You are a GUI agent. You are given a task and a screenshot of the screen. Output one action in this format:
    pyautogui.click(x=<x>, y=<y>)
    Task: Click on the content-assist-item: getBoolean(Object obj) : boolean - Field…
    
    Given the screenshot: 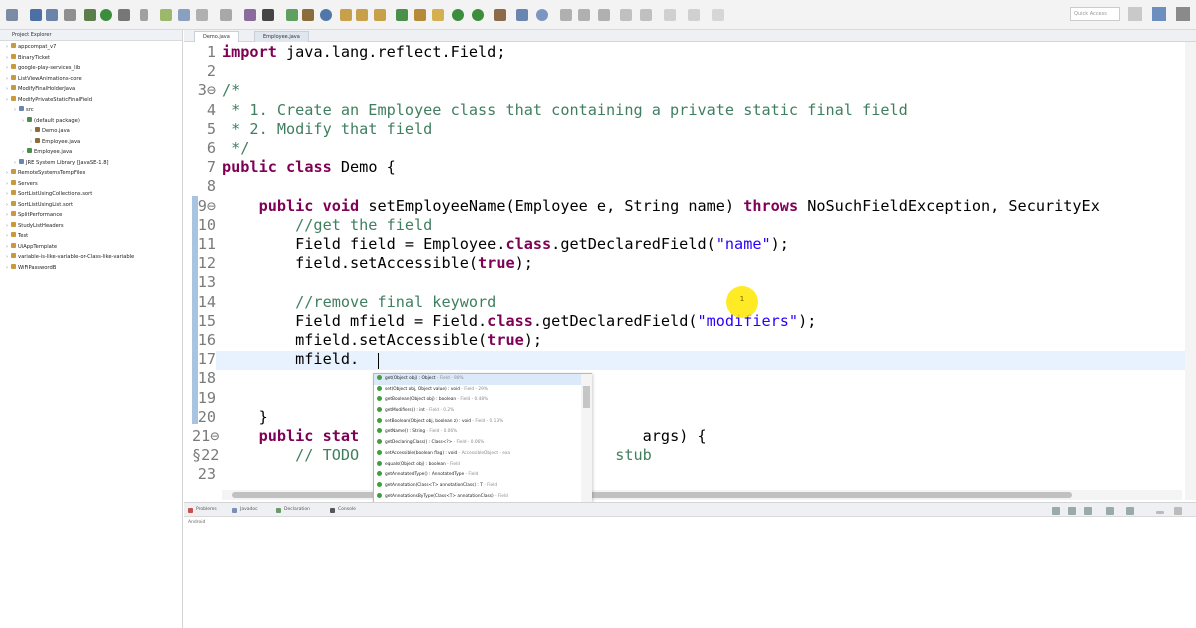 What is the action you would take?
    pyautogui.click(x=477, y=400)
    